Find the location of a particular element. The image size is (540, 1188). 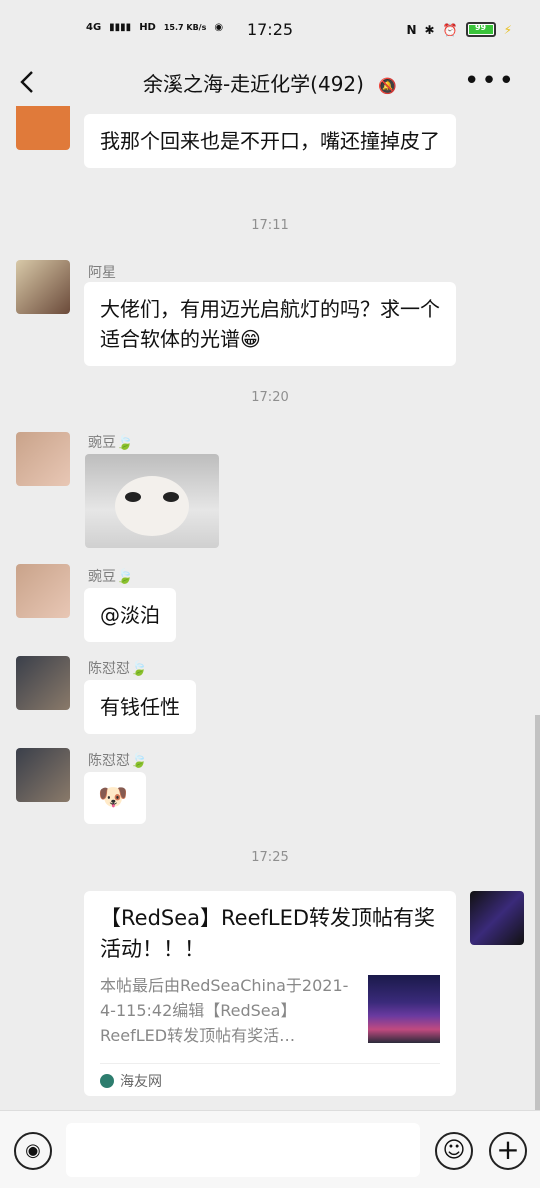

input-bar: ◉ ☺ + is located at coordinates (270, 1149).